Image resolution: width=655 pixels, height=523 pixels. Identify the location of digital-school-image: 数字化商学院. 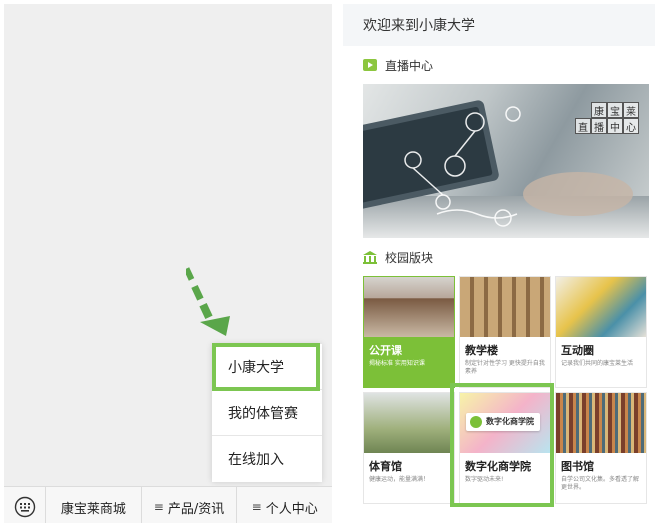
(505, 423).